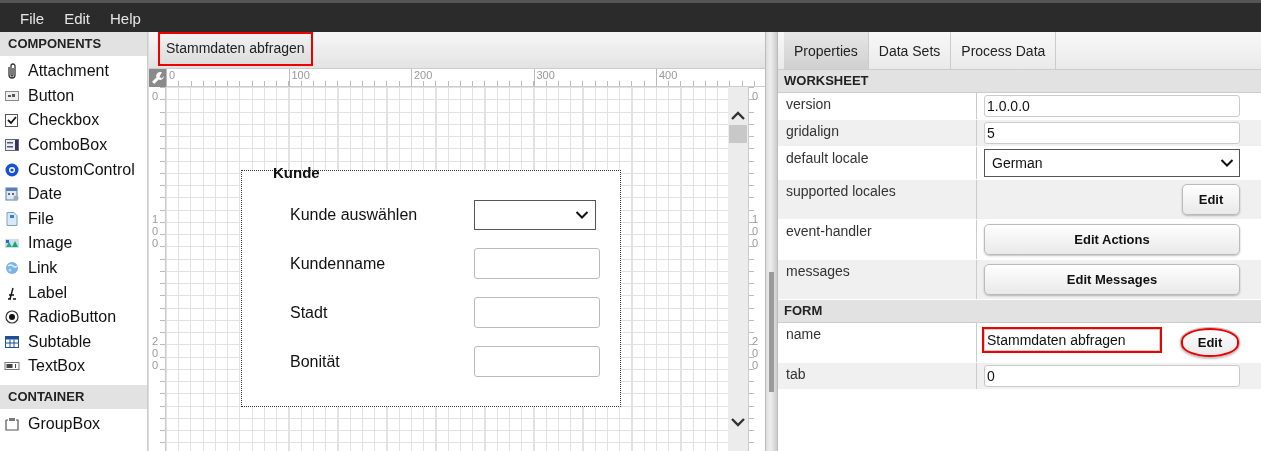 This screenshot has width=1261, height=451. Describe the element at coordinates (1112, 133) in the screenshot. I see `input-field: 5` at that location.